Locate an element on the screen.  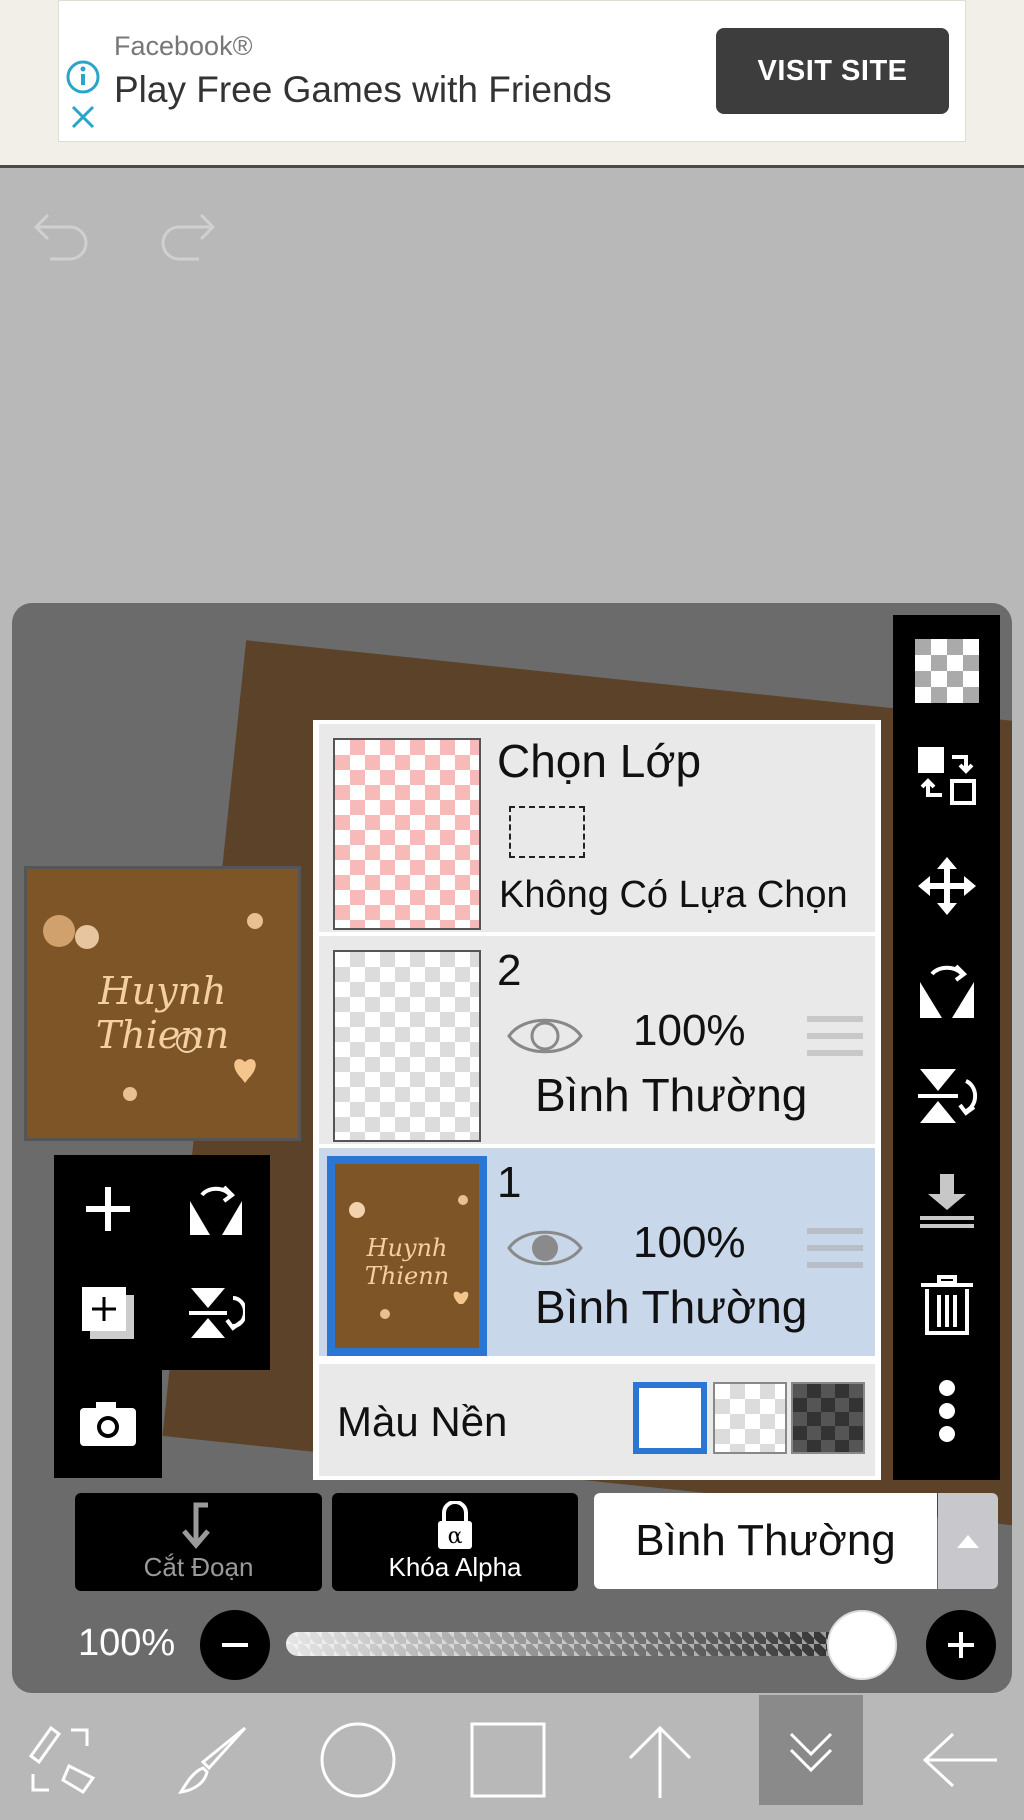
layer-thumbnail is located at coordinates (407, 1046).